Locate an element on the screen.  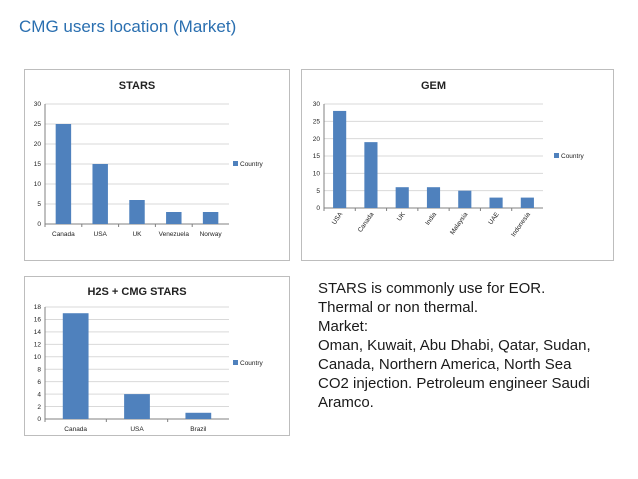
x-tick-label: UAE is located at coordinates (494, 219).